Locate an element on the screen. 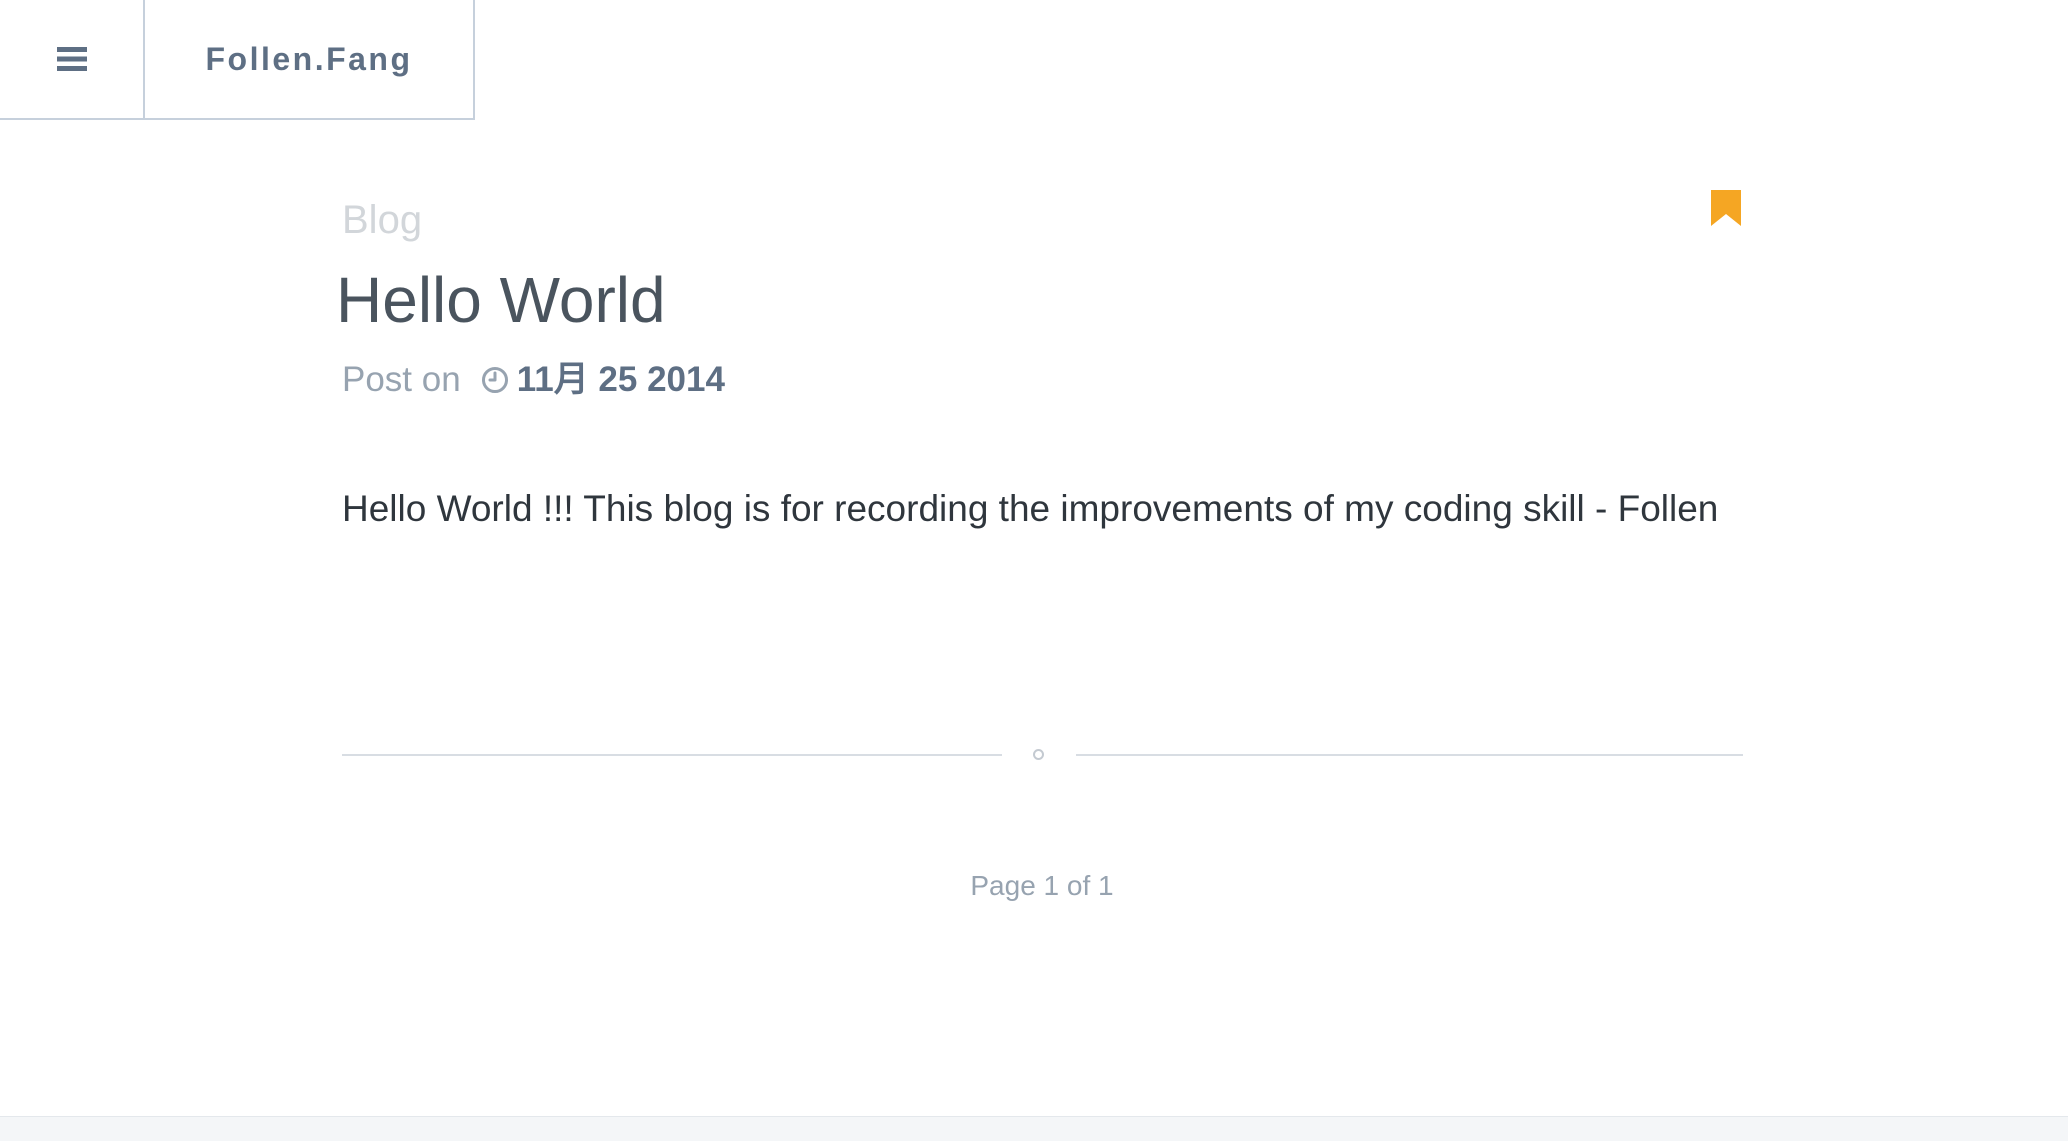  site-title: Follen.Fang is located at coordinates (309, 59).